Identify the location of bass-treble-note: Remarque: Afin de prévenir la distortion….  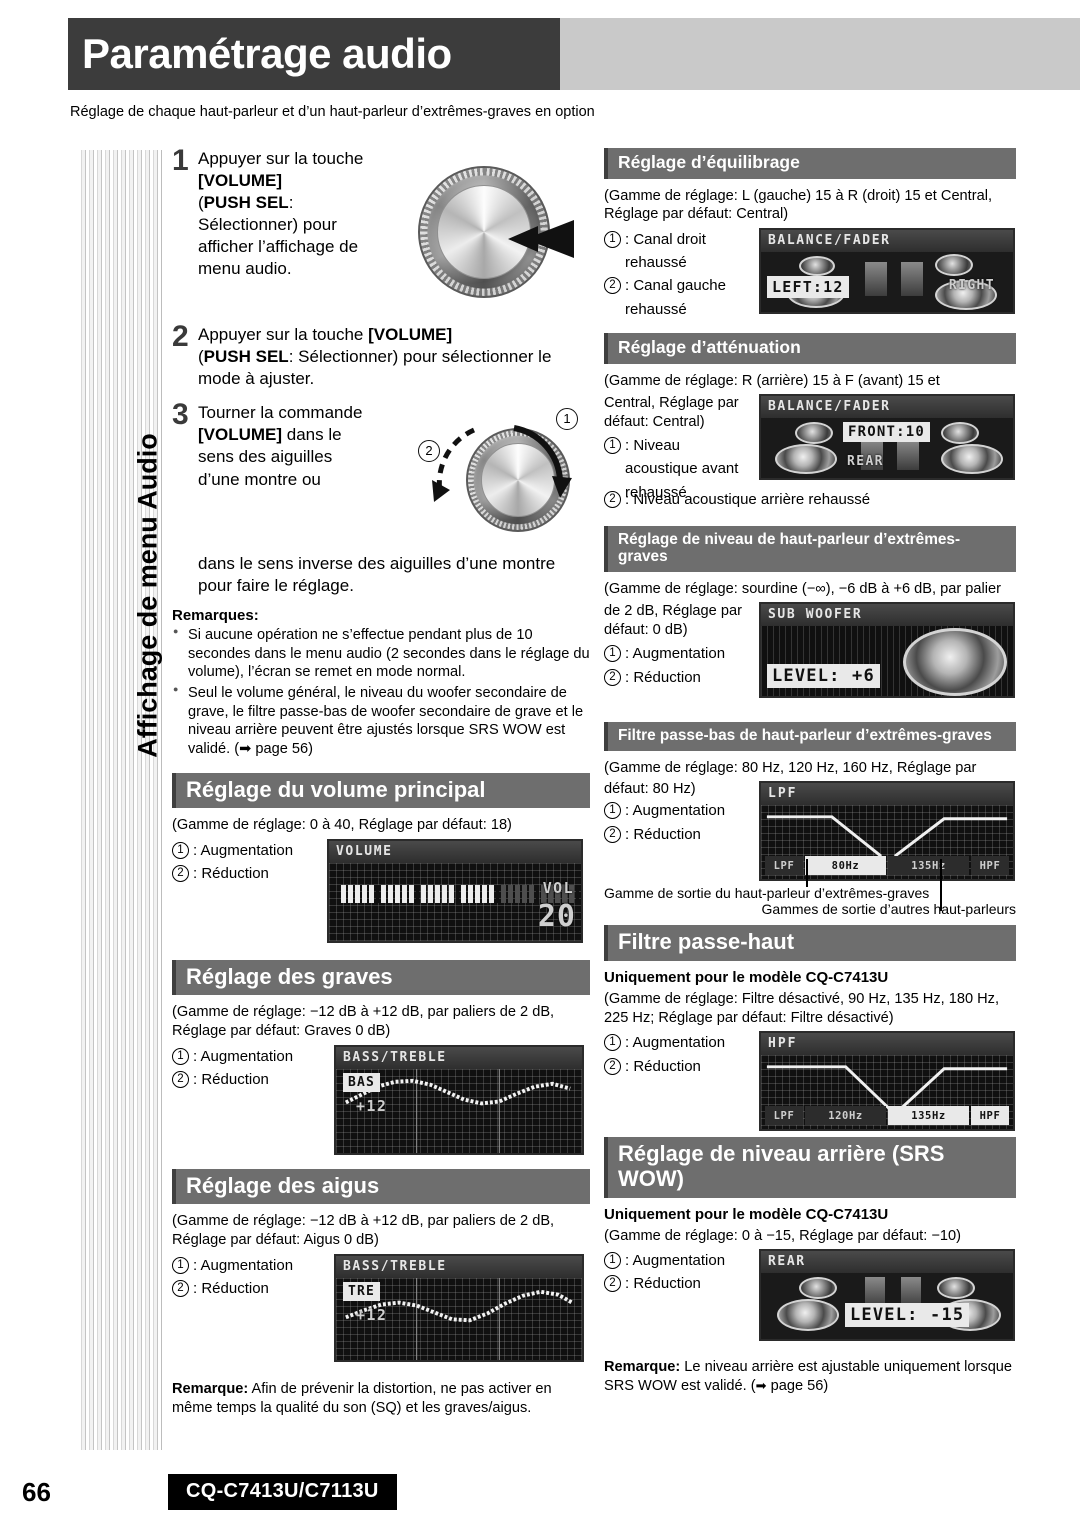
(362, 1398).